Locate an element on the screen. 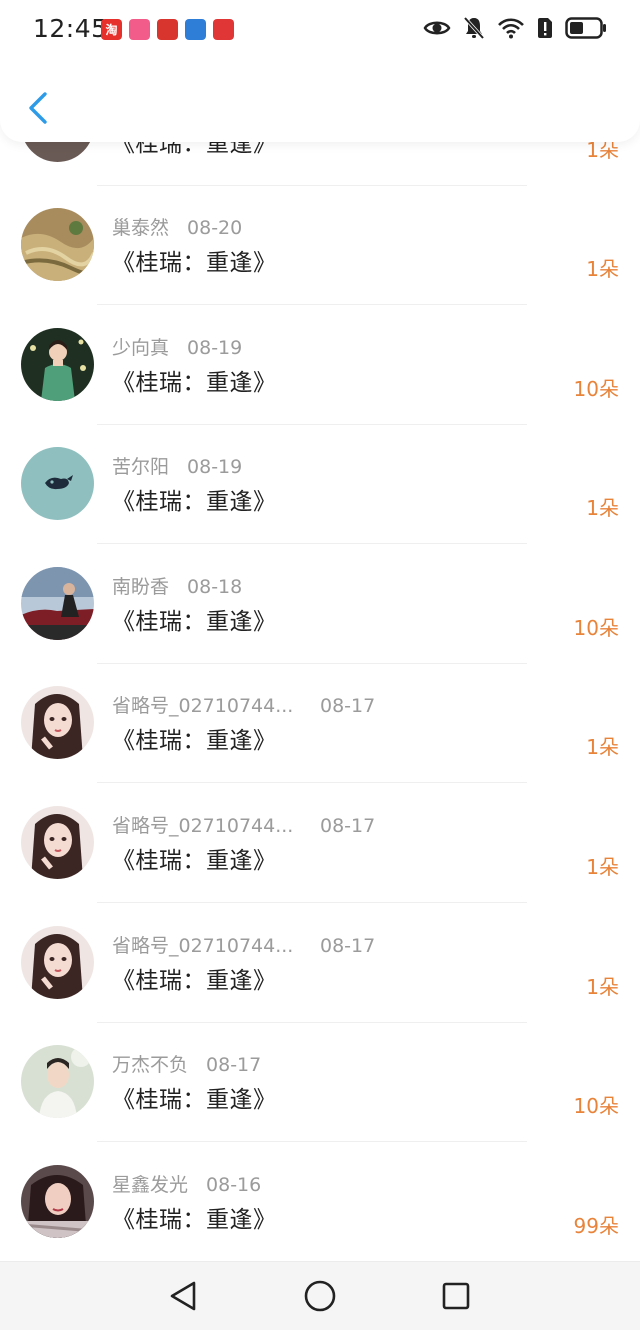 This screenshot has height=1330, width=640. battery-icon is located at coordinates (585, 28).